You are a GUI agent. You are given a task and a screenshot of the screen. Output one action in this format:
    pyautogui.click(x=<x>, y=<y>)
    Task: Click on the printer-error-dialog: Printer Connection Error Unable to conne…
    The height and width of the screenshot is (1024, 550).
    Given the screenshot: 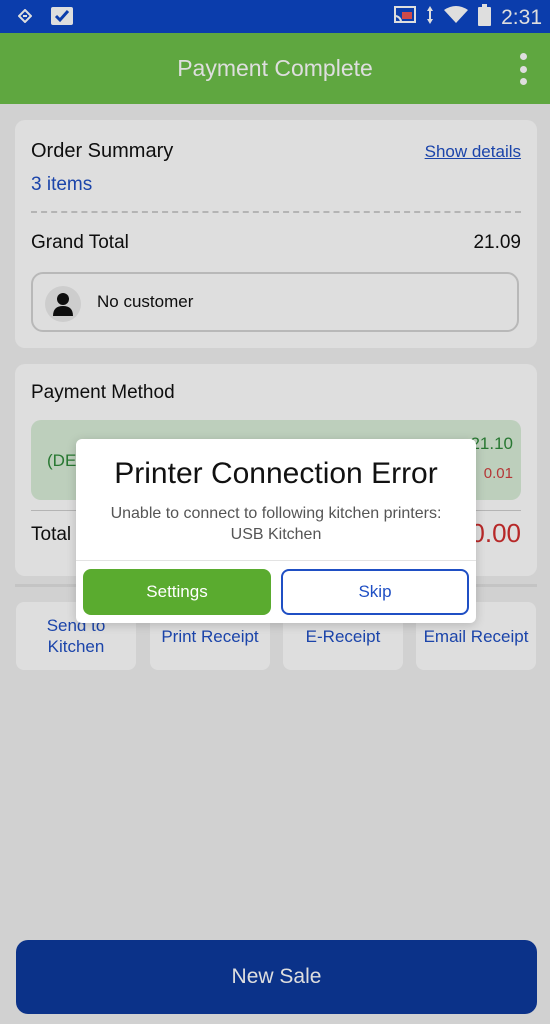 What is the action you would take?
    pyautogui.click(x=276, y=531)
    